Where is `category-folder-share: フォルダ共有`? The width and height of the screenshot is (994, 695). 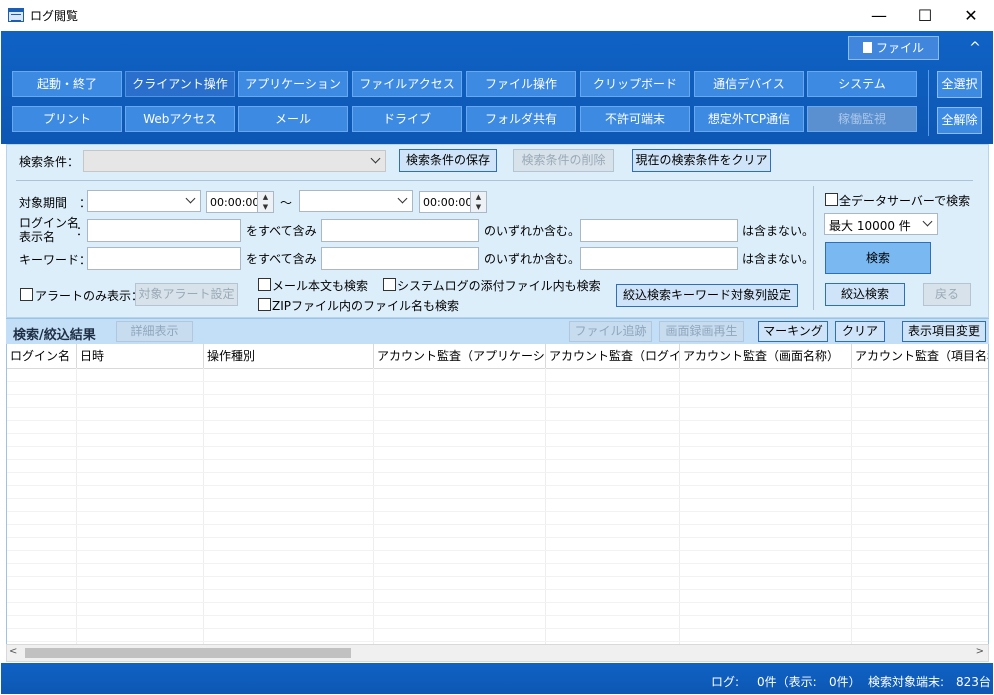
category-folder-share: フォルダ共有 is located at coordinates (521, 119).